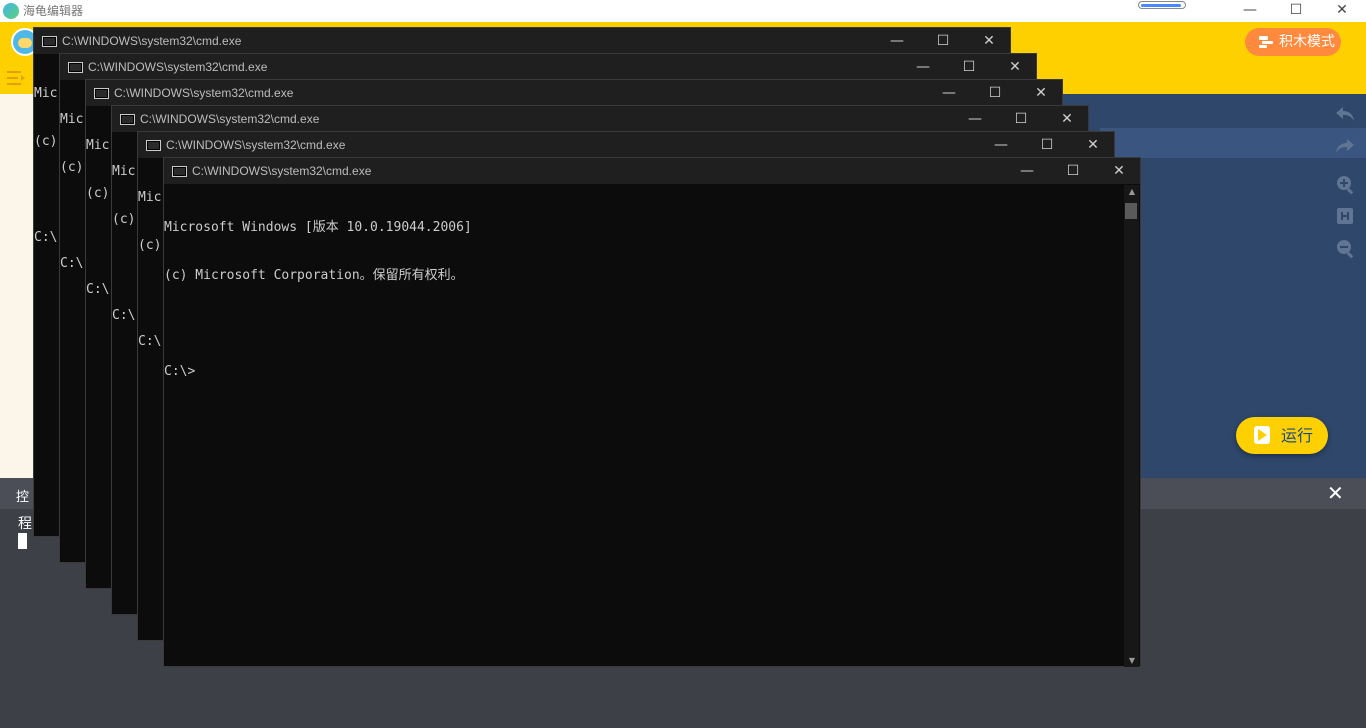 The image size is (1366, 728). What do you see at coordinates (1345, 184) in the screenshot?
I see `zoom-in-icon` at bounding box center [1345, 184].